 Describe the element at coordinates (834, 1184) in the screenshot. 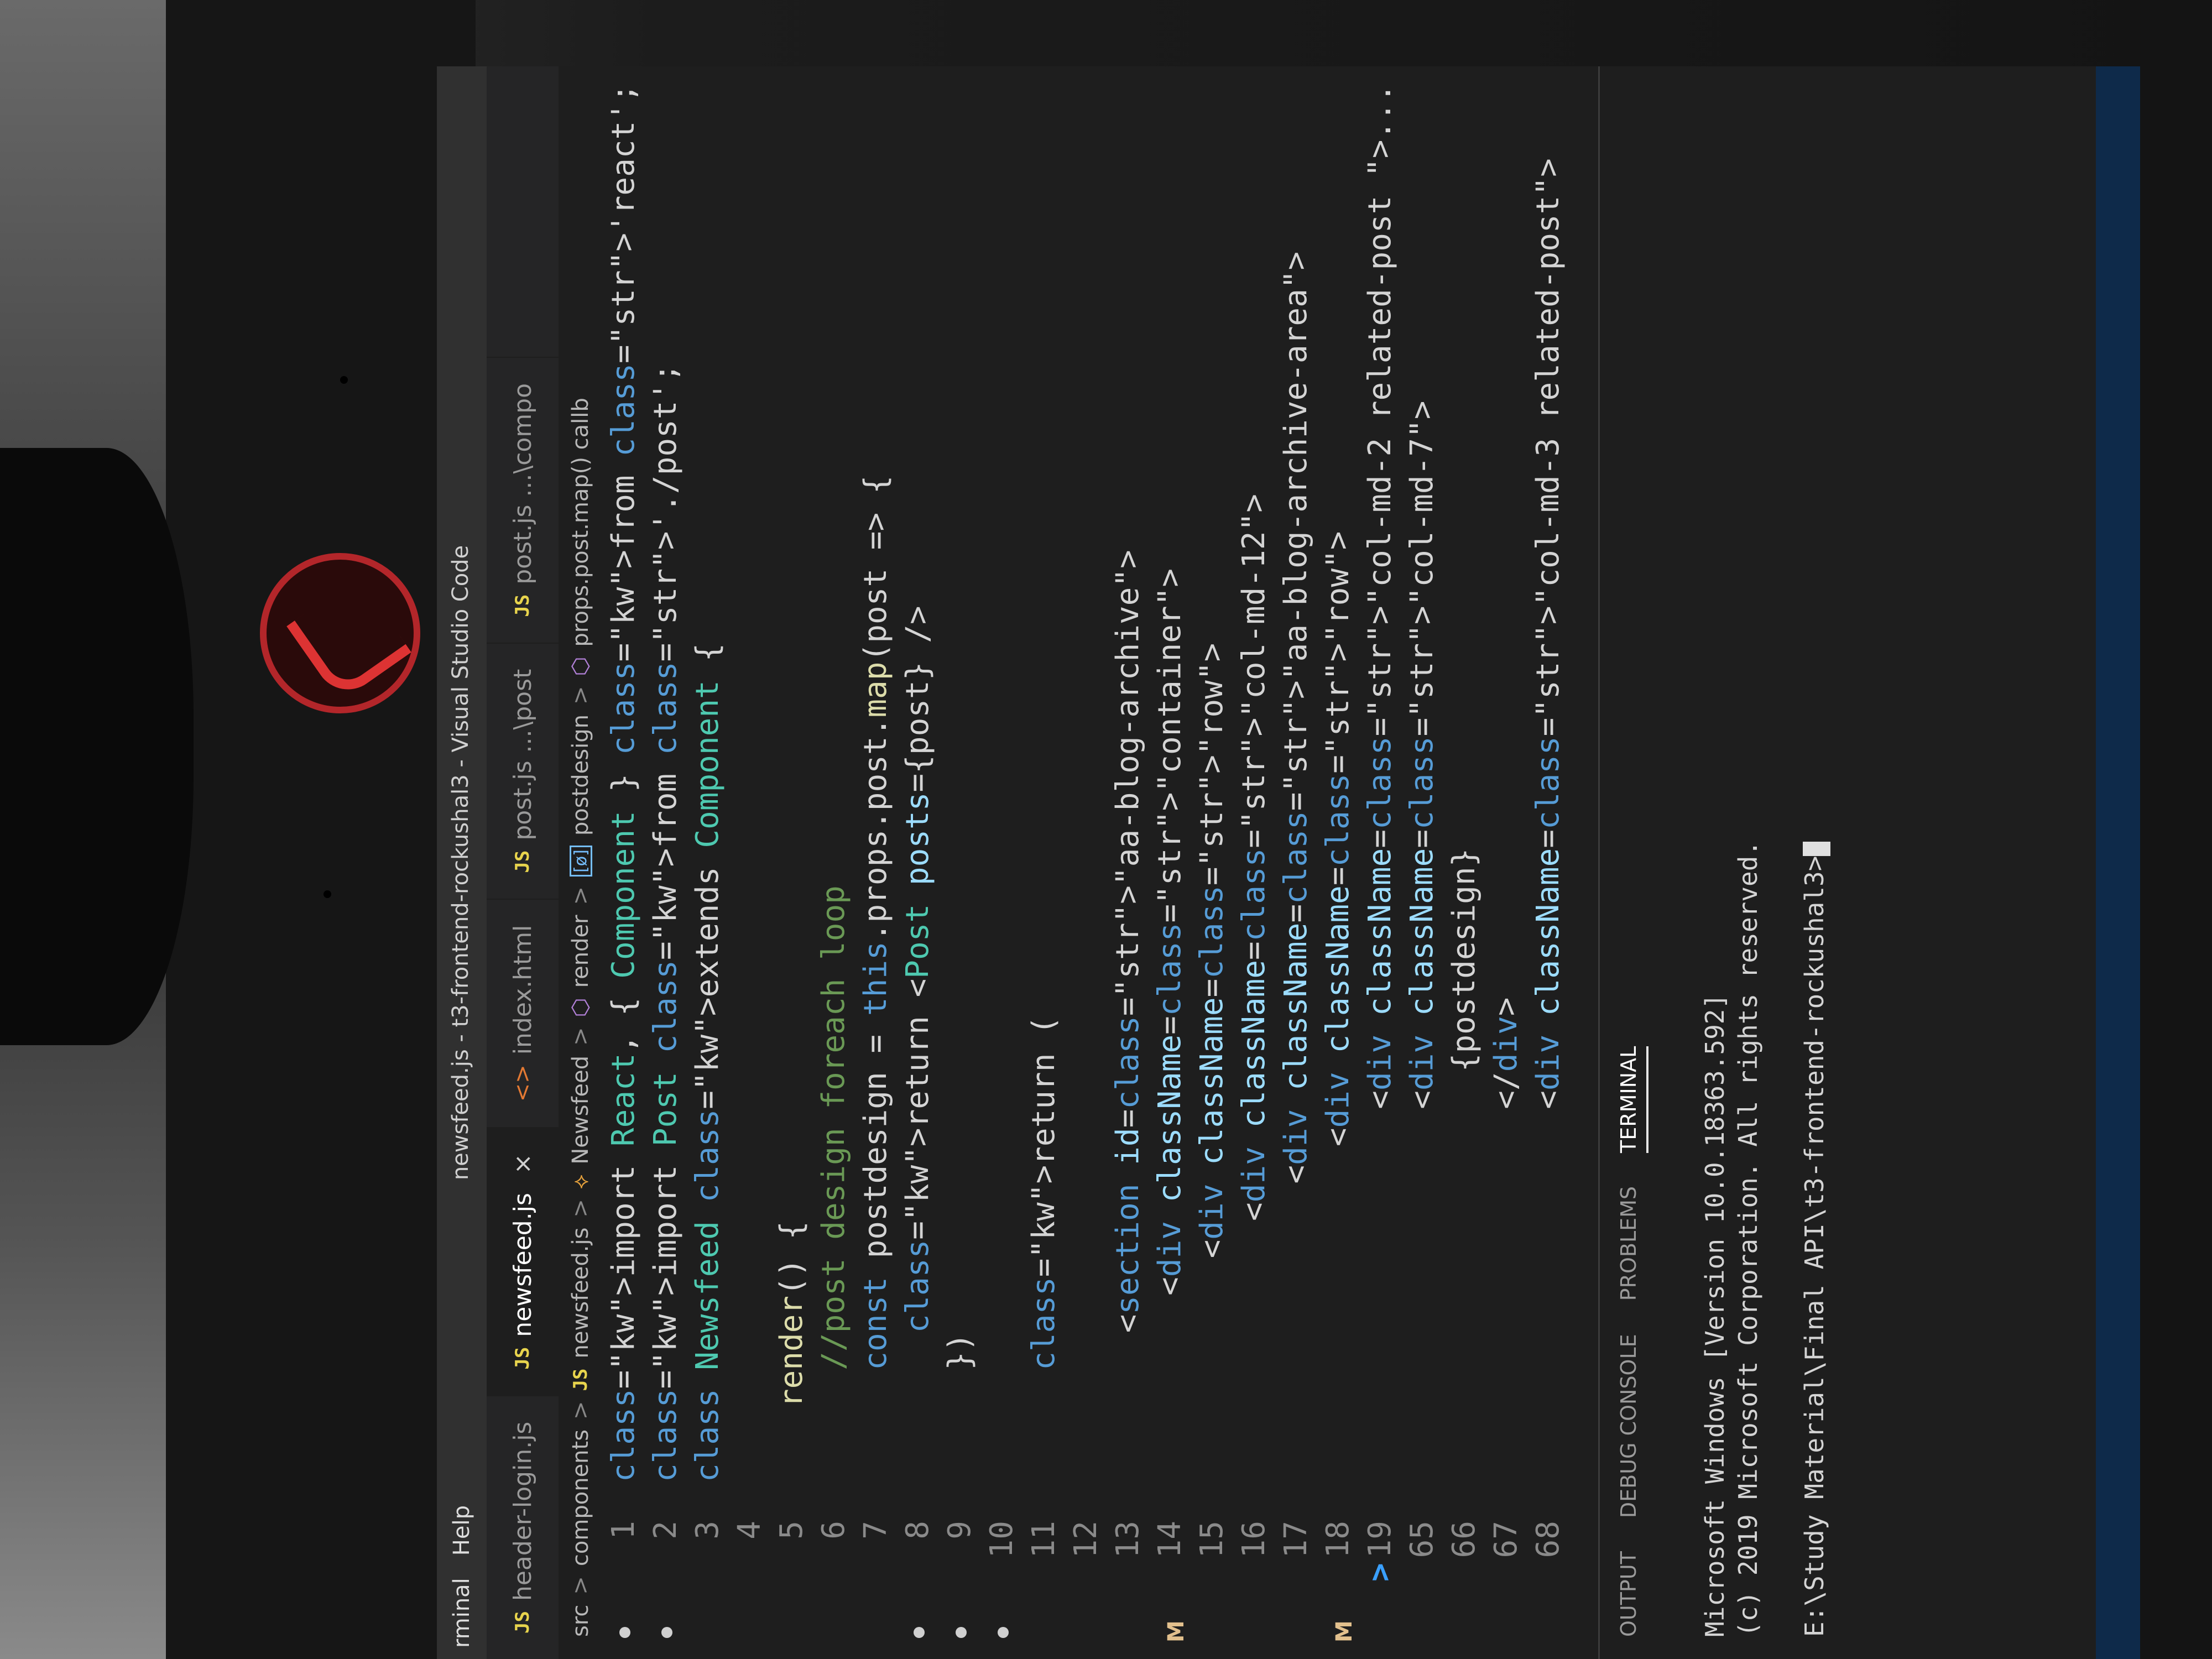

I see `code-text: //post design foreach loop` at that location.